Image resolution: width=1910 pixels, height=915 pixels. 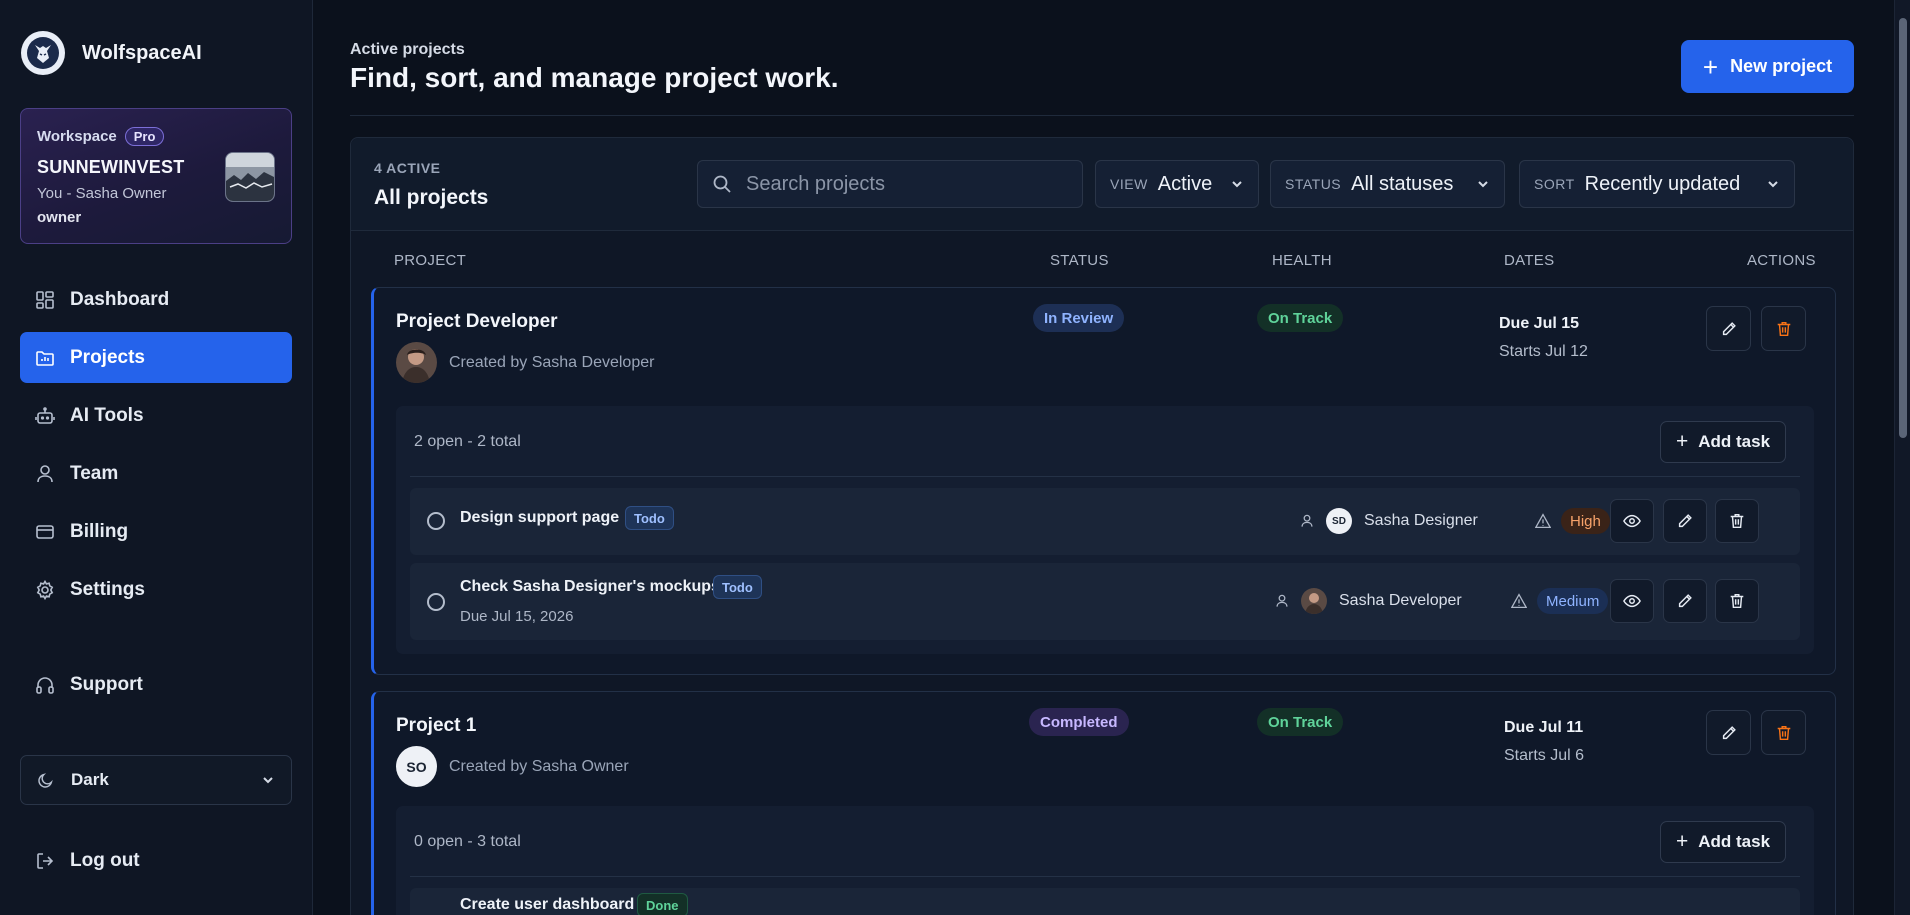 What do you see at coordinates (430, 260) in the screenshot?
I see `column-project: PROJECT` at bounding box center [430, 260].